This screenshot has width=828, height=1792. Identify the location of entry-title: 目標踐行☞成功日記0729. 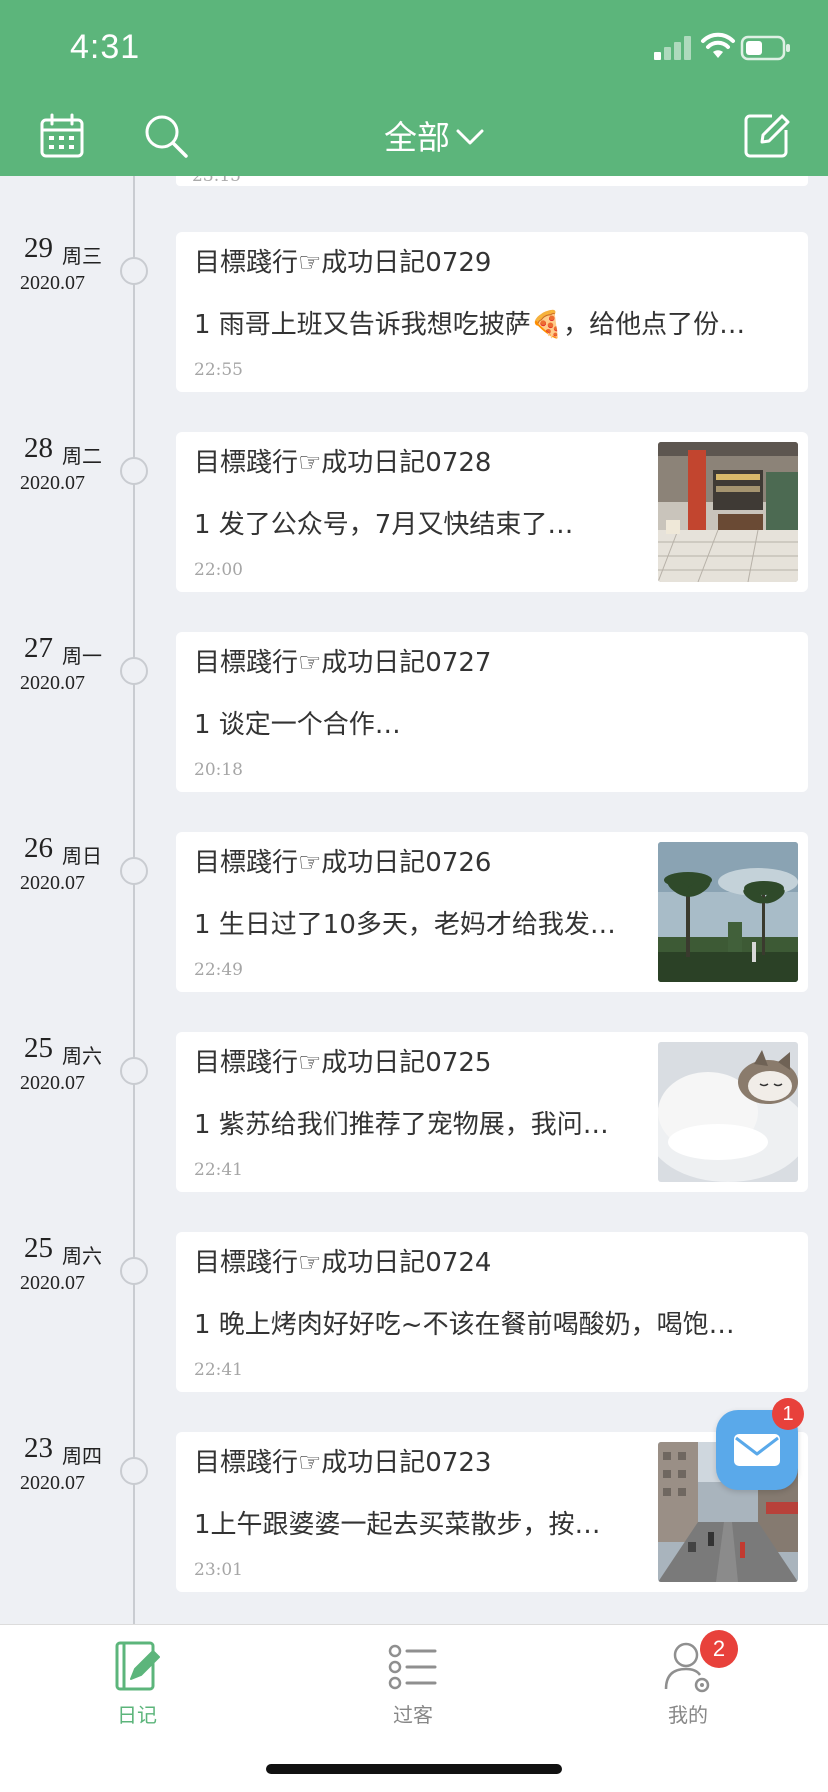
(343, 263).